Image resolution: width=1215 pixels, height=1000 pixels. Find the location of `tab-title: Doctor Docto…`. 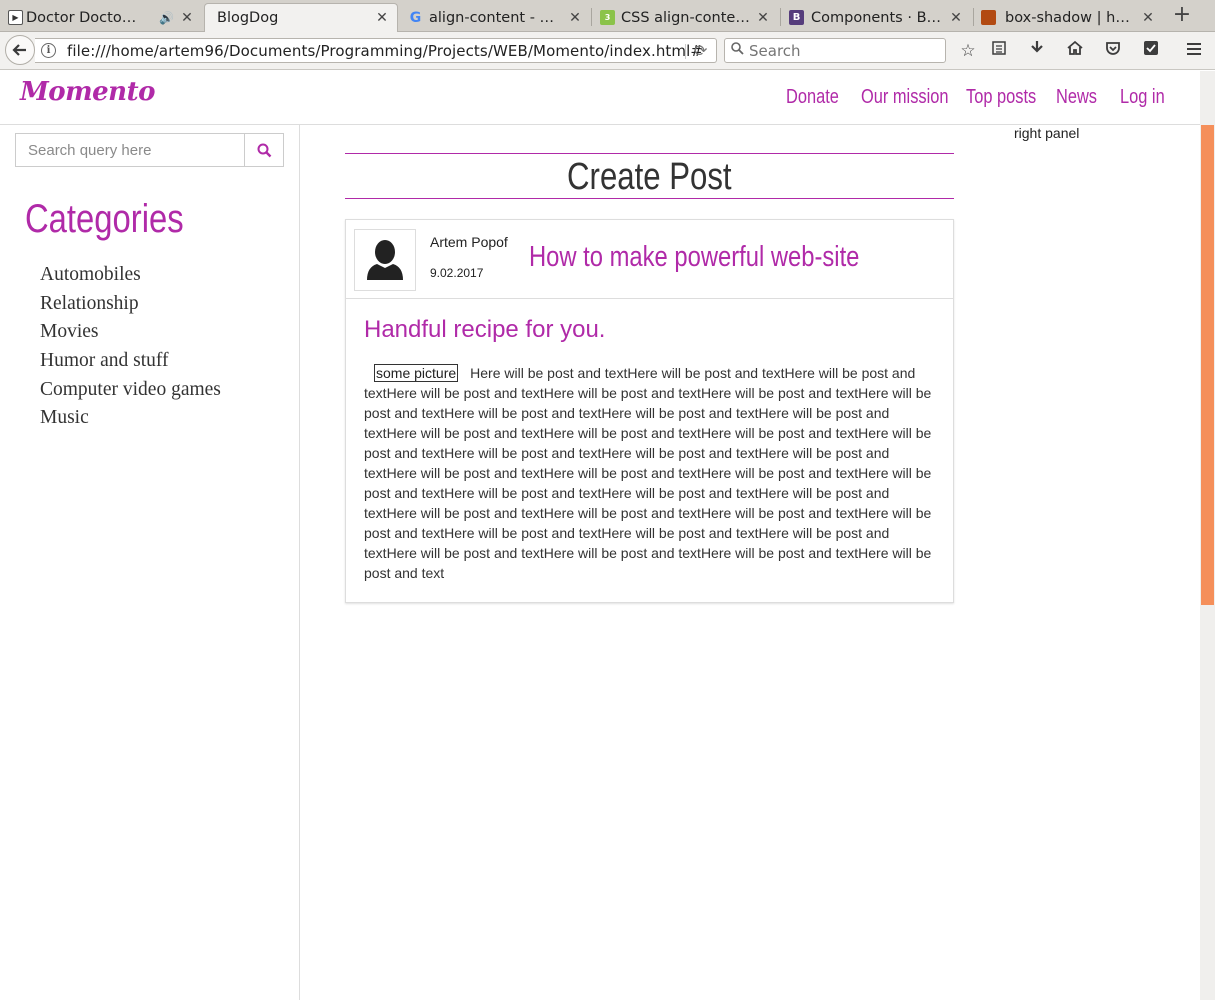

tab-title: Doctor Docto… is located at coordinates (81, 17).